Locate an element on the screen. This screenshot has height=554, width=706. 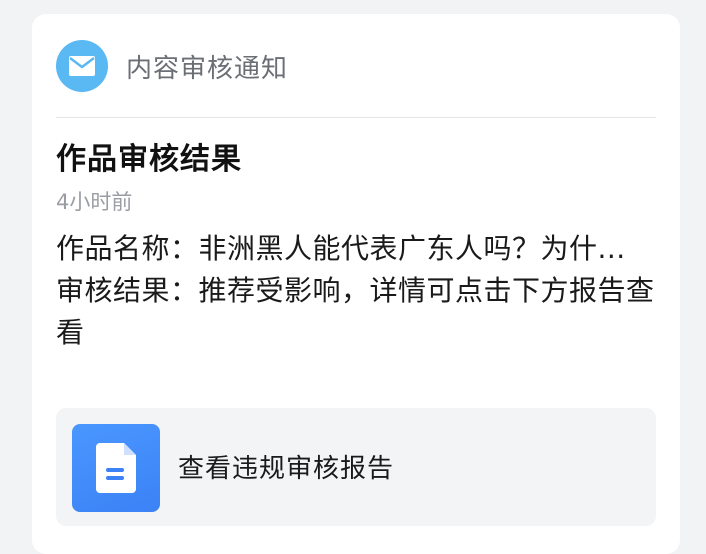
view-report-label: 查看违规审核报告 is located at coordinates (286, 469).